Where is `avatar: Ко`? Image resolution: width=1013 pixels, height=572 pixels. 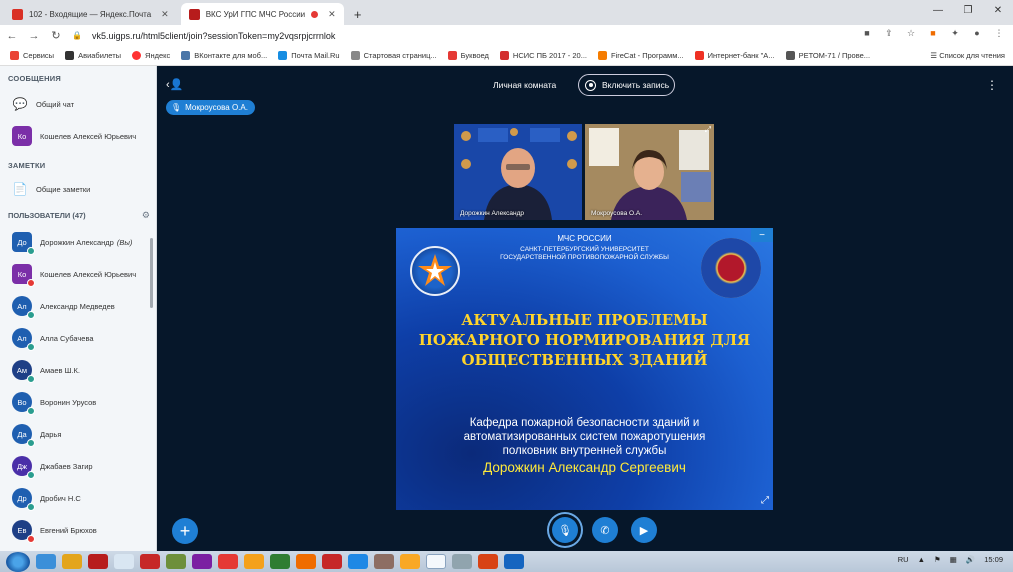
avatar: Ко is located at coordinates (23, 275).